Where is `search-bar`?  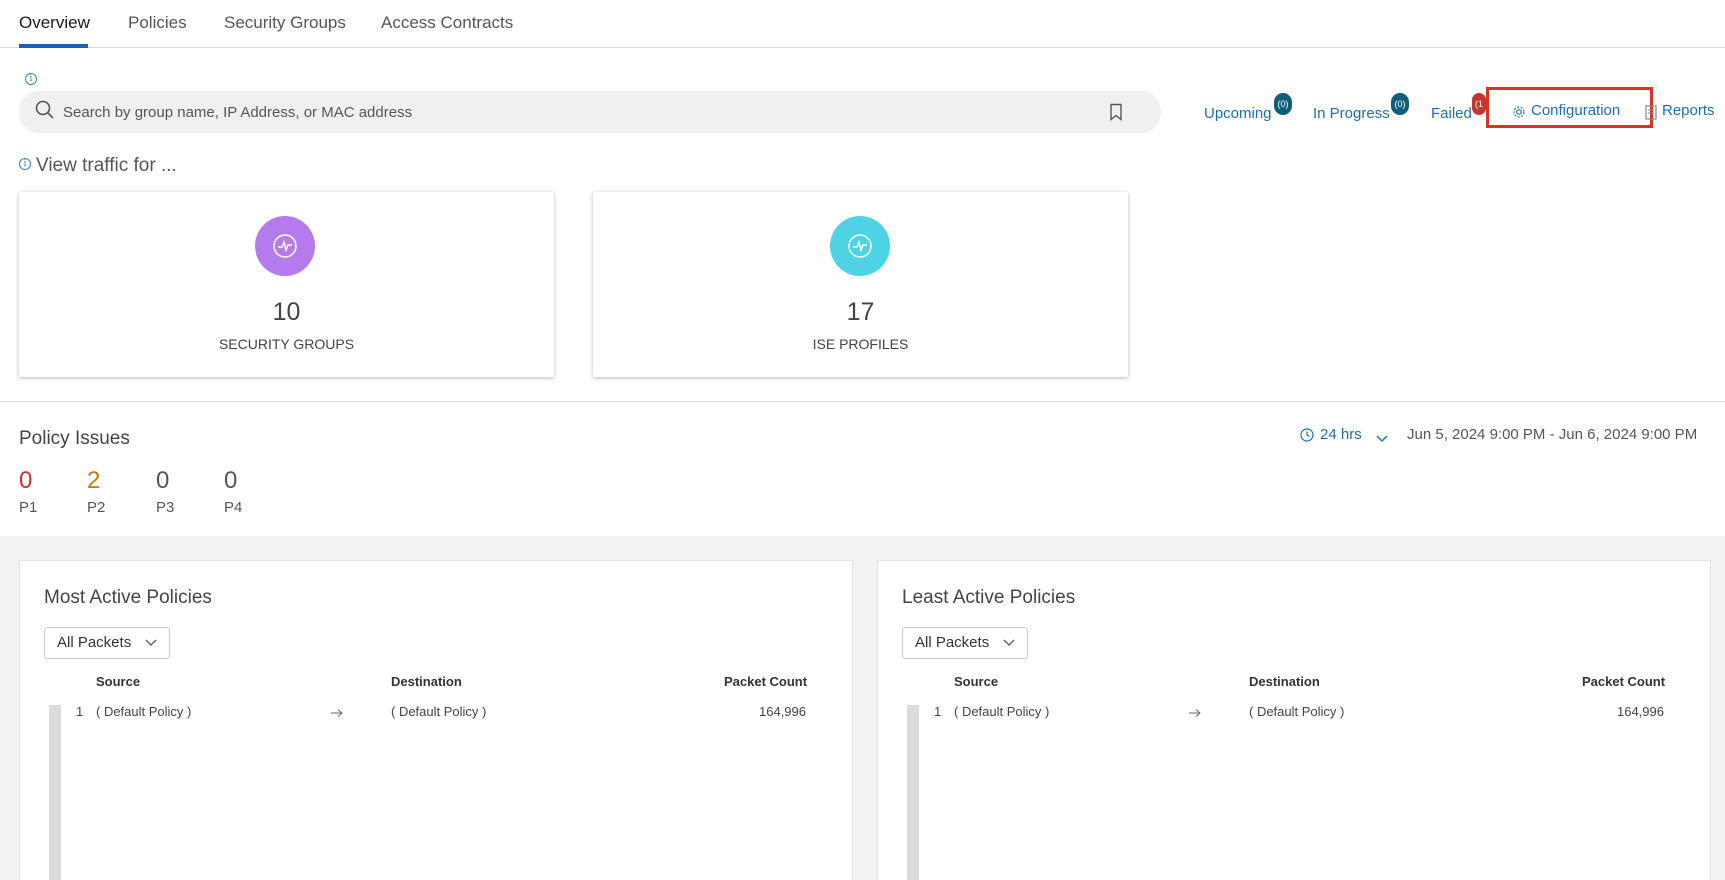
search-bar is located at coordinates (590, 112).